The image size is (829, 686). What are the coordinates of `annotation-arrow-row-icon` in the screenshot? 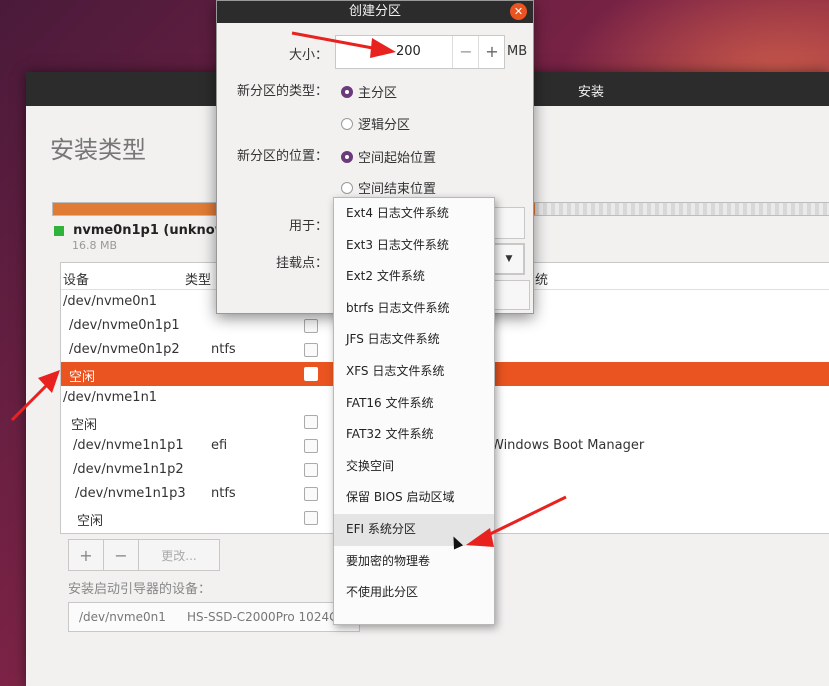 It's located at (35, 396).